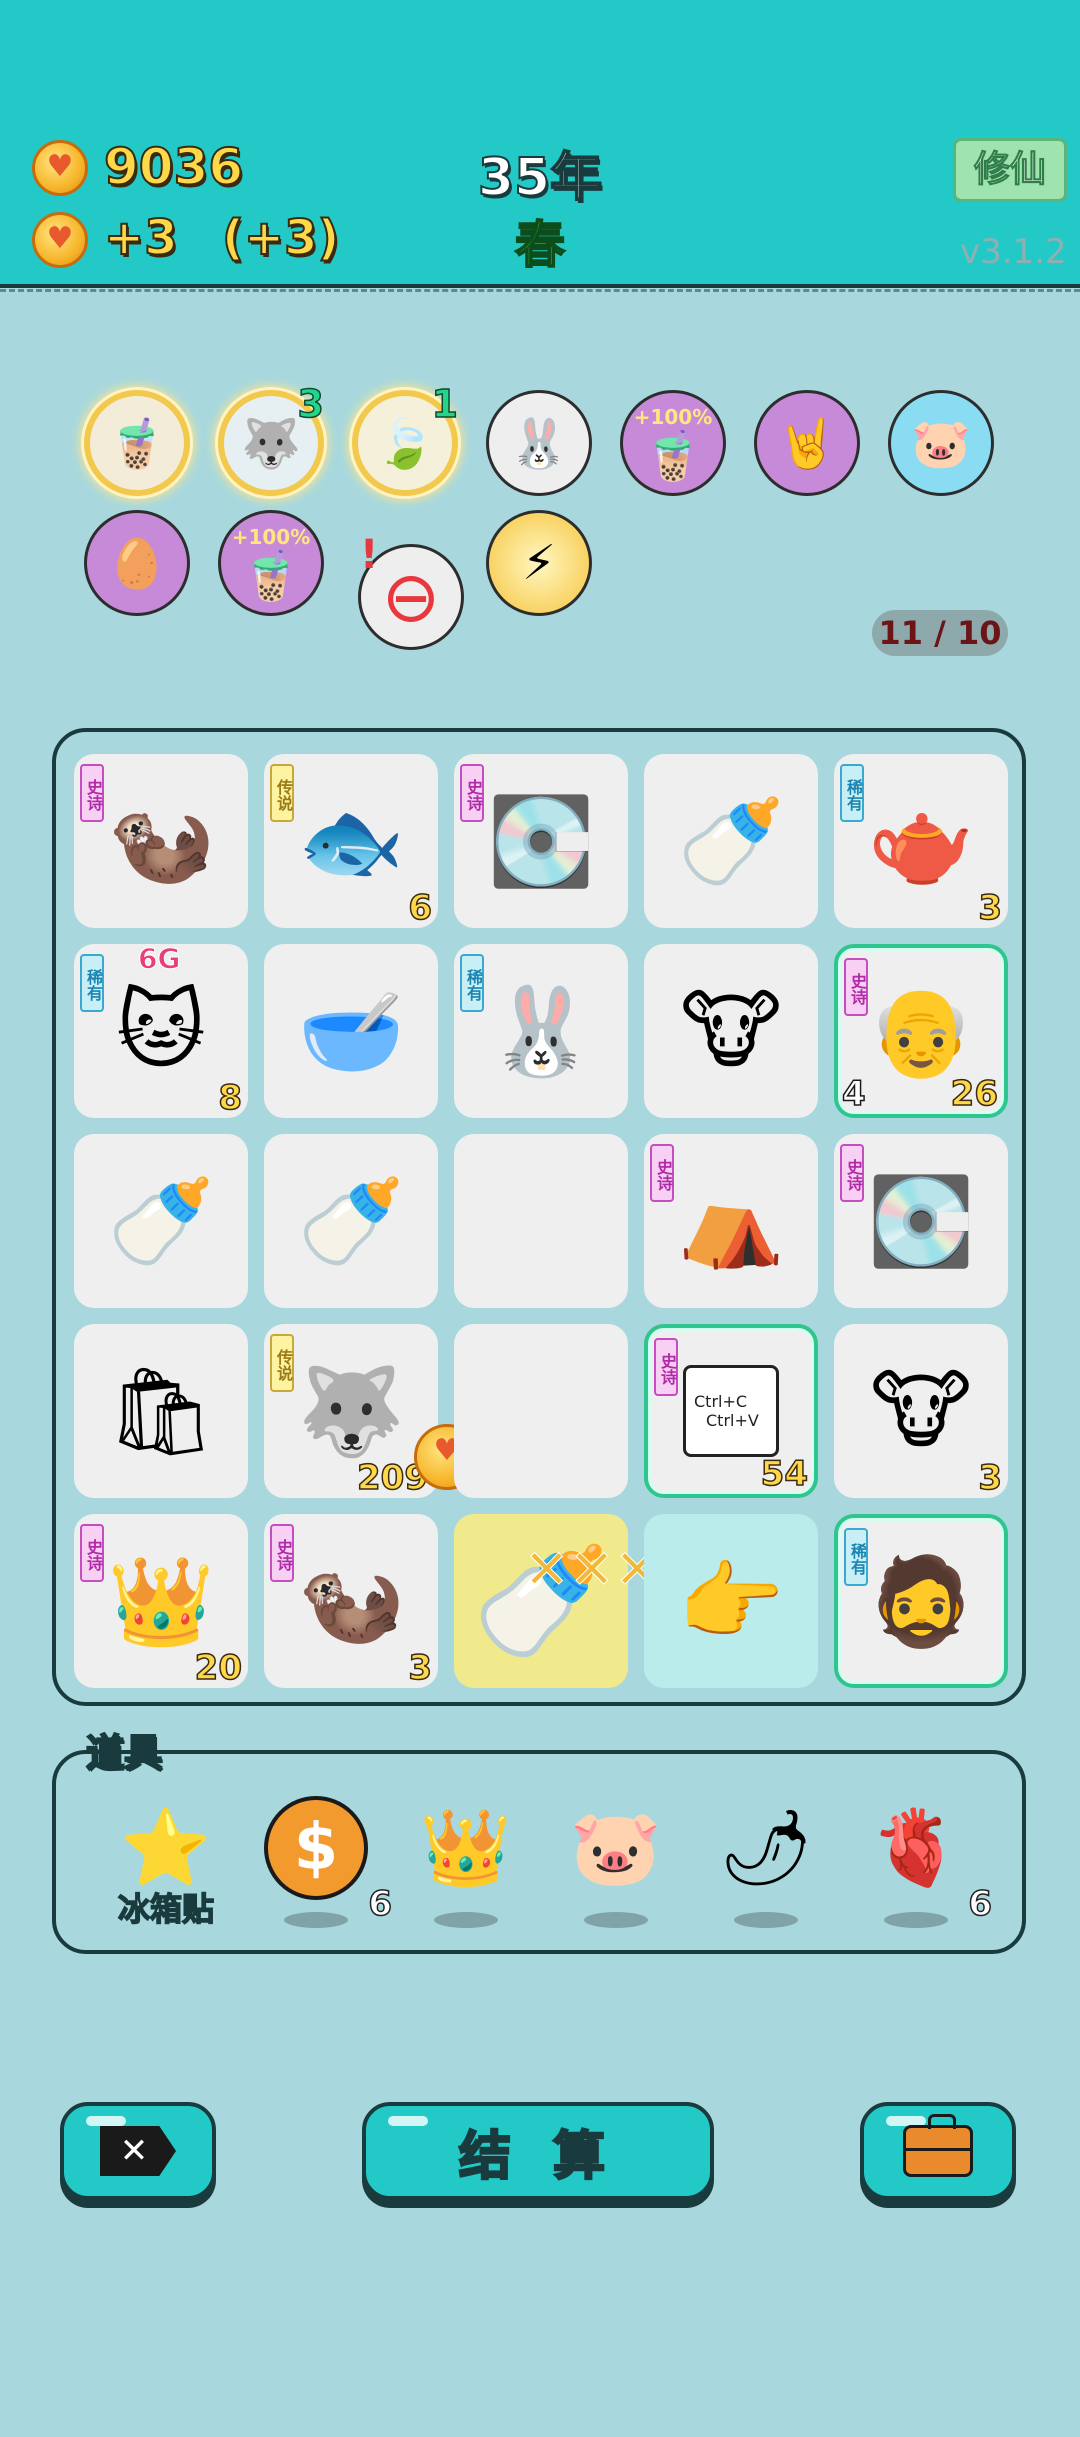 This screenshot has height=2437, width=1080. I want to click on prop-liver: 🫀 6, so click(924, 1858).